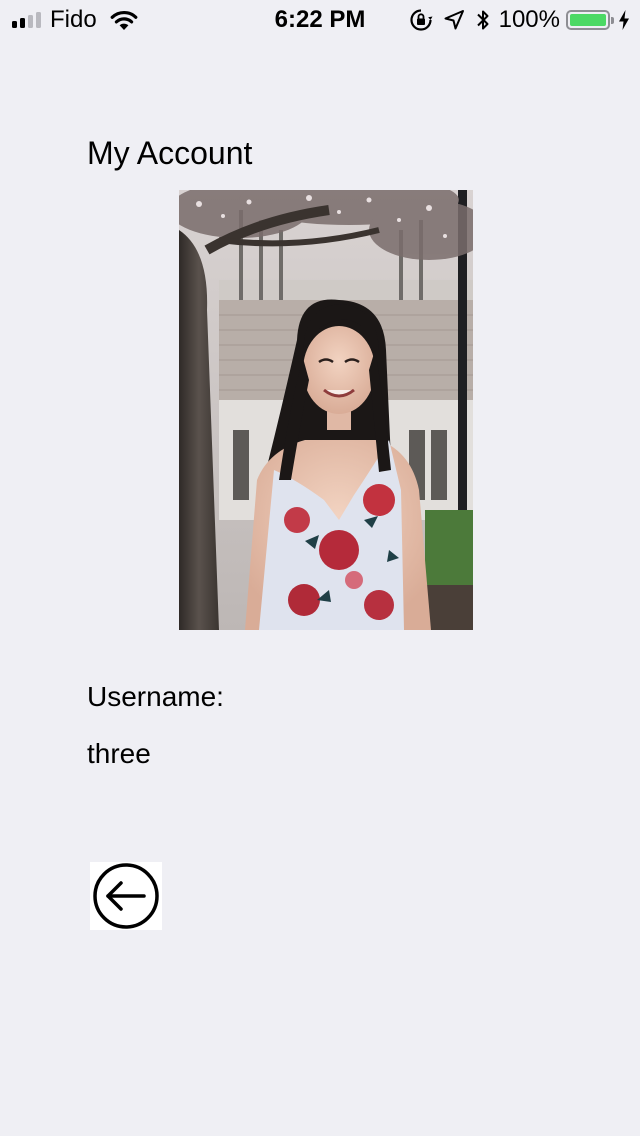 The image size is (640, 1136). I want to click on status-bar: Fido 6:22 PM 100%, so click(320, 20).